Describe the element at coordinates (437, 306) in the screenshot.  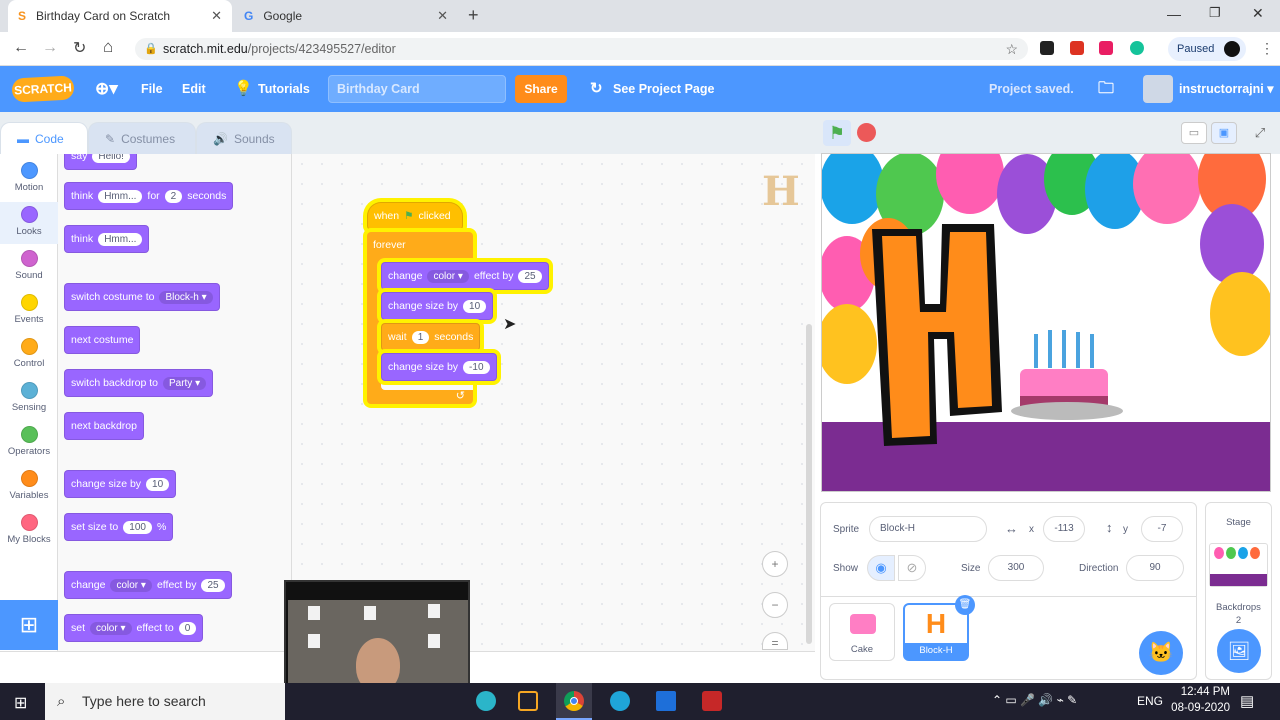
I see `script-change-size-block: change size by 10` at that location.